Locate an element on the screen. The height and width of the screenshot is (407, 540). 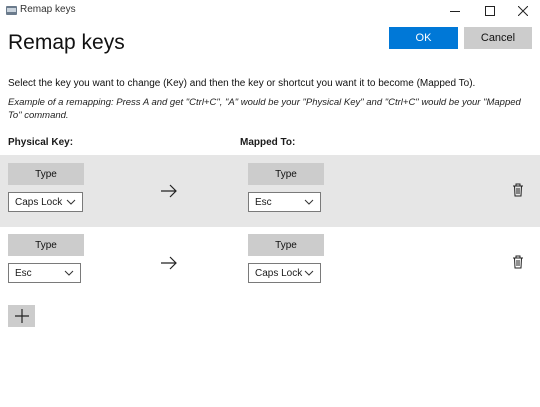
mapped-key-dropdown: Caps Lock is located at coordinates (284, 273).